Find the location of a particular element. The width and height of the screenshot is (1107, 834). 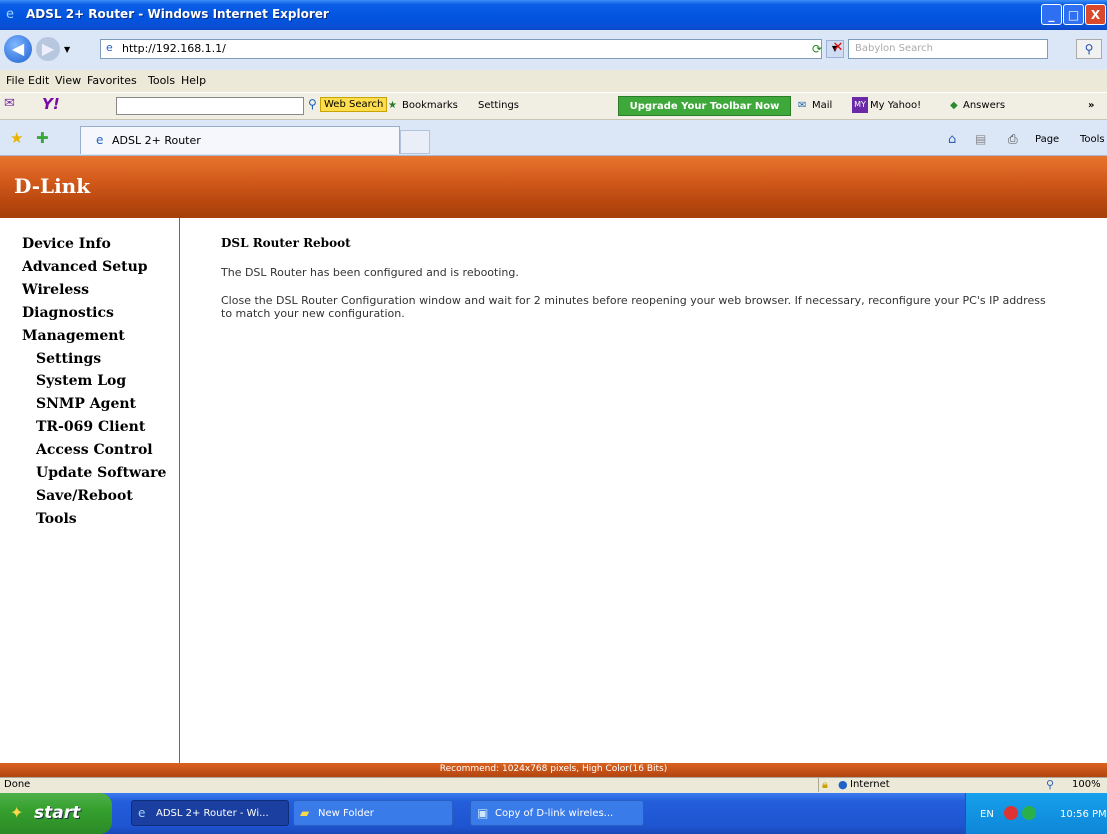

forward-button: ▶ is located at coordinates (48, 49).